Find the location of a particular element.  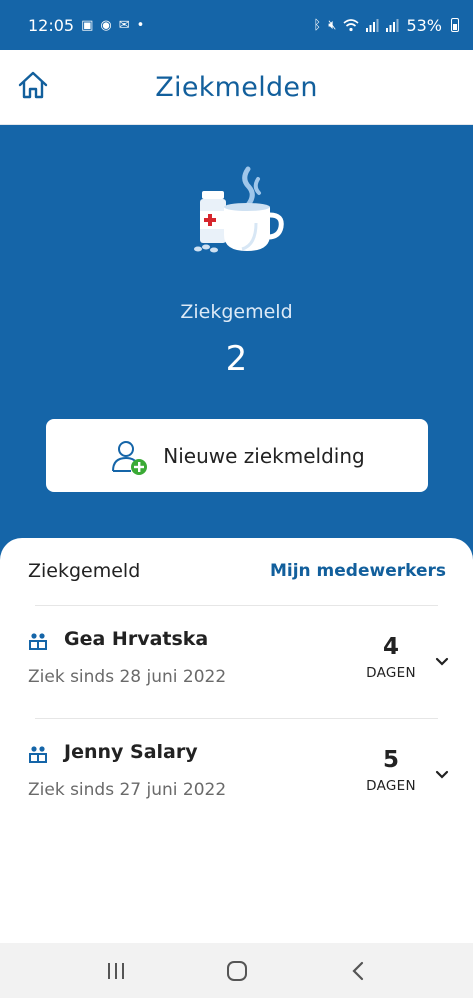

sick-count-label: Ziekgemeld is located at coordinates (236, 312).